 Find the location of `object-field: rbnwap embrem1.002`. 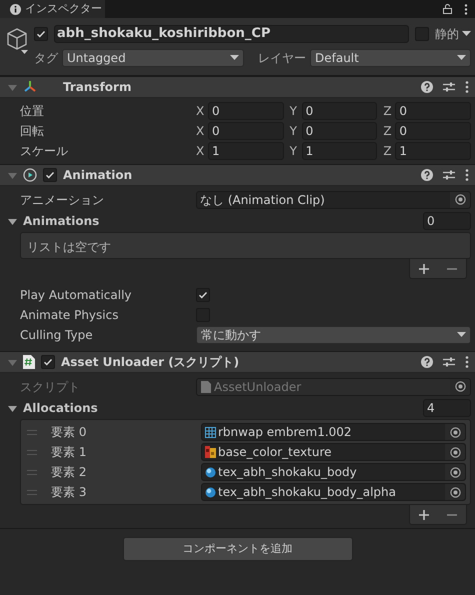

object-field: rbnwap embrem1.002 is located at coordinates (333, 432).